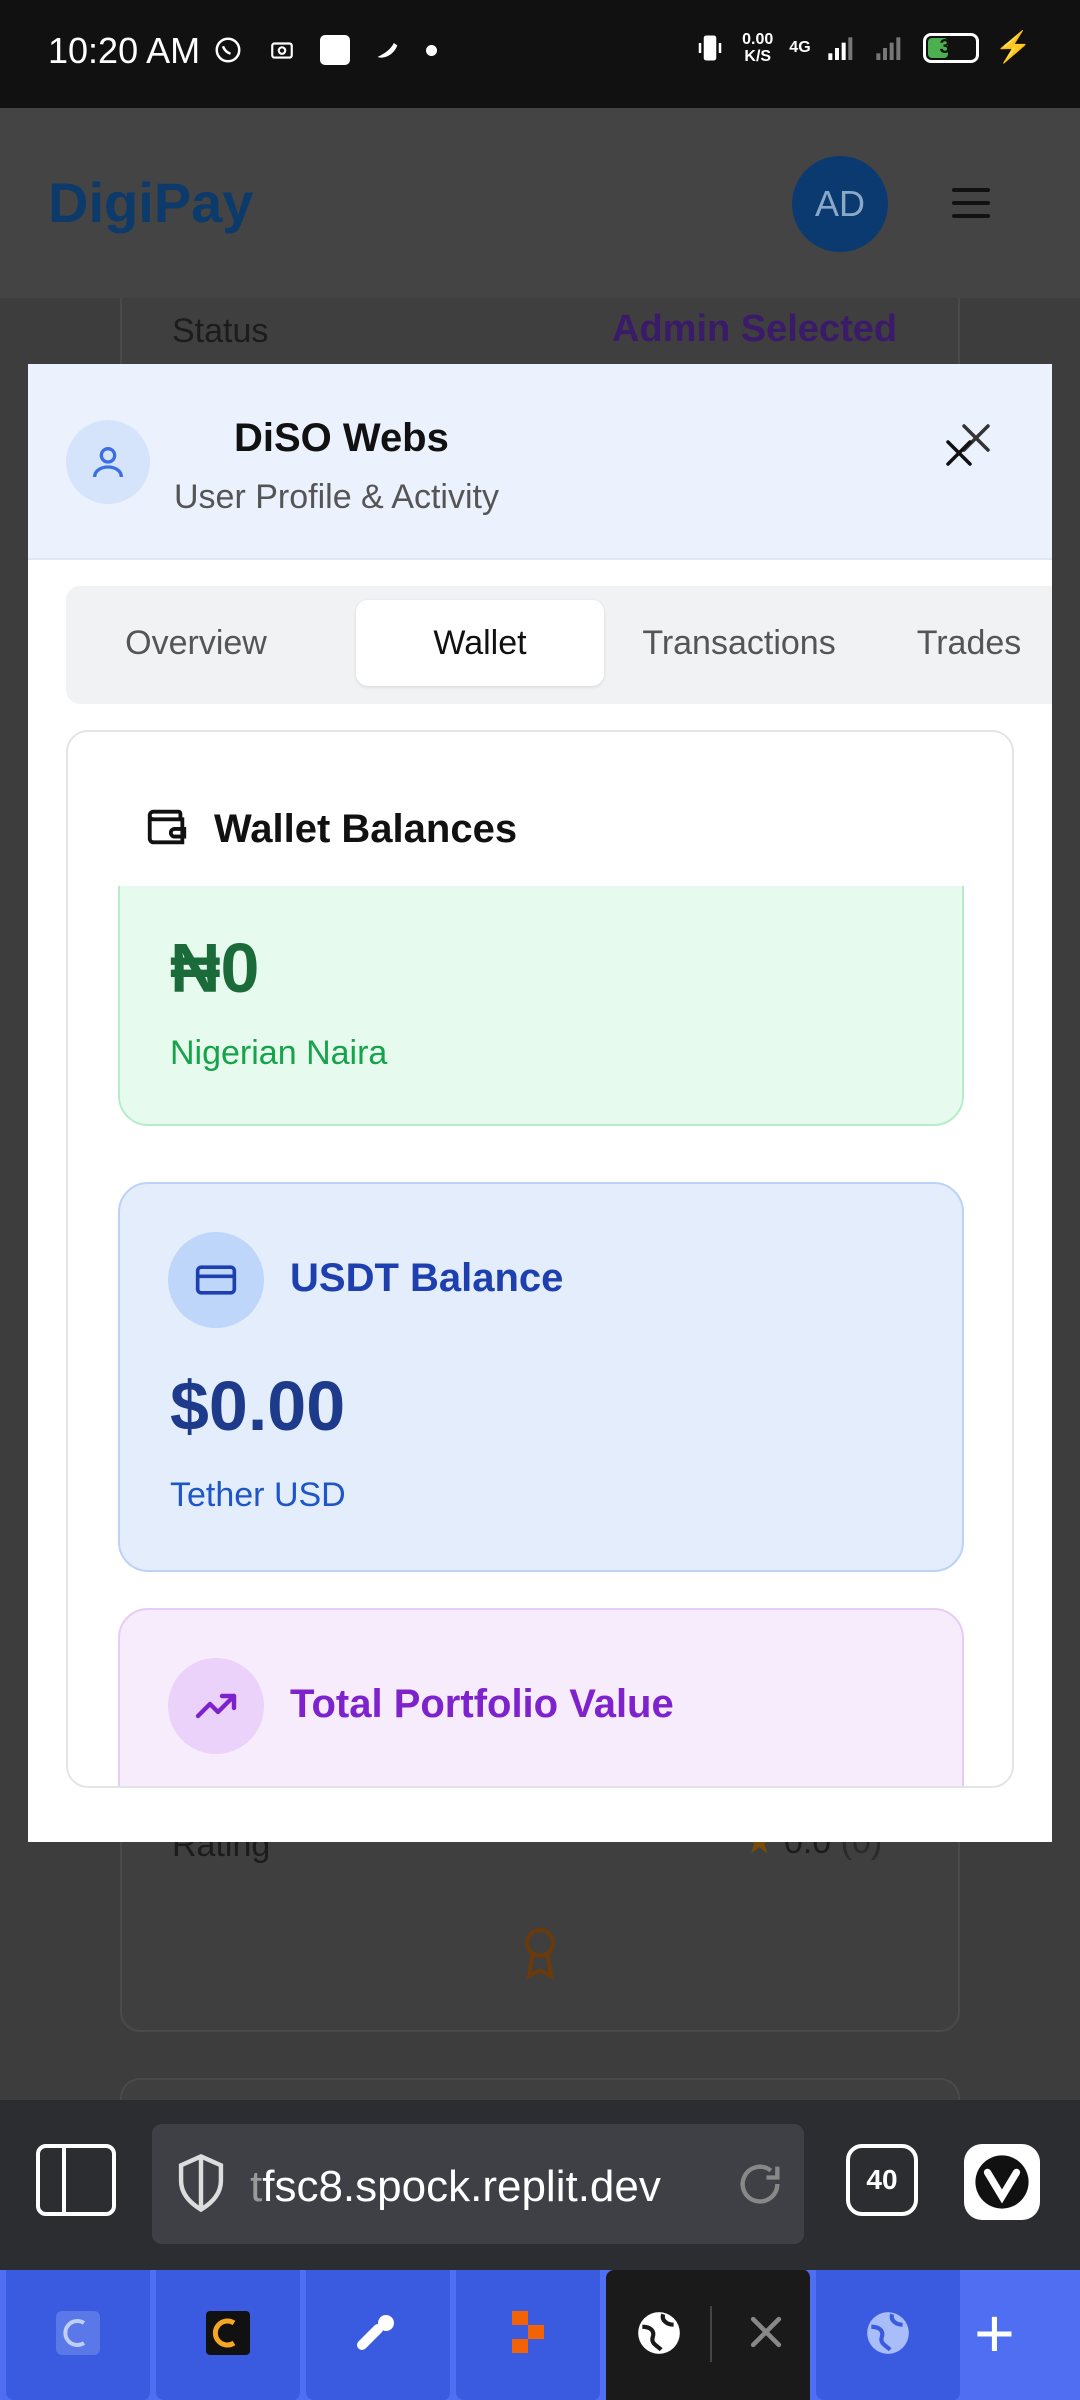 The image size is (1080, 2400). Describe the element at coordinates (215, 968) in the screenshot. I see `naira-amount: ₦0` at that location.